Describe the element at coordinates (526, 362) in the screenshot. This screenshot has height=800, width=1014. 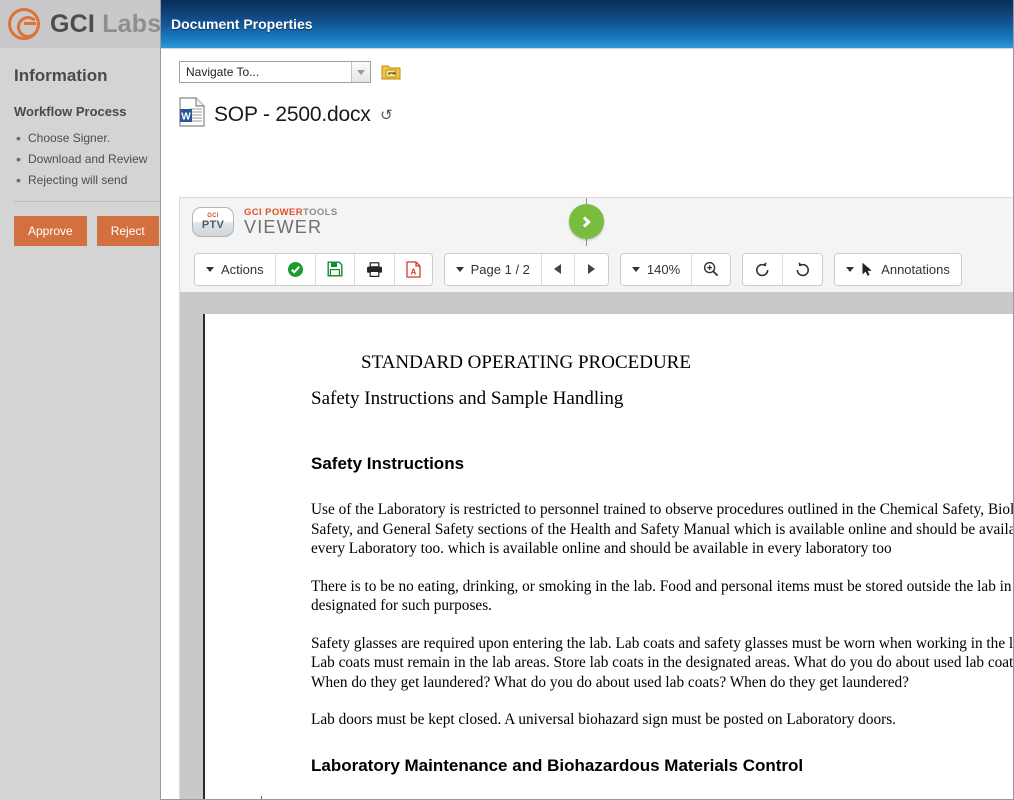
I see `document-title: STANDARD OPERATING PROCEDURE` at that location.